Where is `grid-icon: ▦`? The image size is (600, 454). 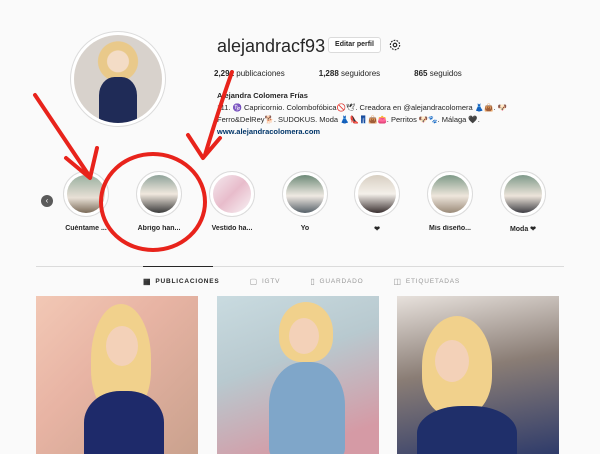 grid-icon: ▦ is located at coordinates (147, 281).